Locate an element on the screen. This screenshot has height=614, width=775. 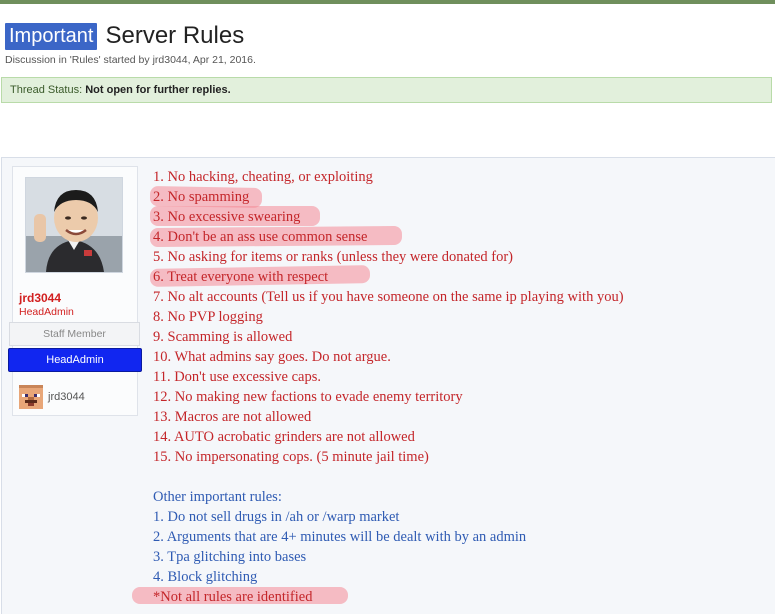
other-rules-heading: Other important rules: is located at coordinates (217, 497).